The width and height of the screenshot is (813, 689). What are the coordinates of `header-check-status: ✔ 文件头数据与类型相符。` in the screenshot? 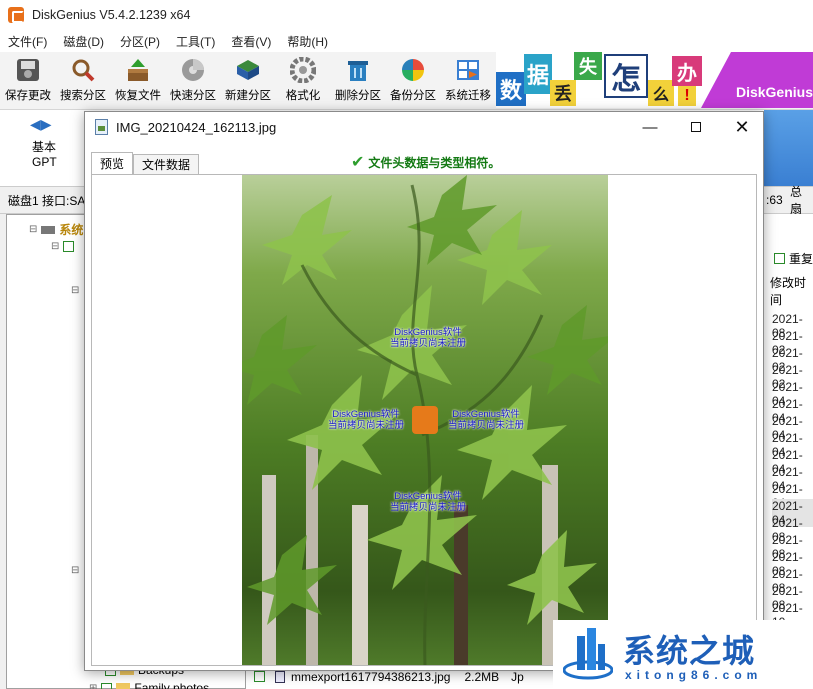 It's located at (425, 162).